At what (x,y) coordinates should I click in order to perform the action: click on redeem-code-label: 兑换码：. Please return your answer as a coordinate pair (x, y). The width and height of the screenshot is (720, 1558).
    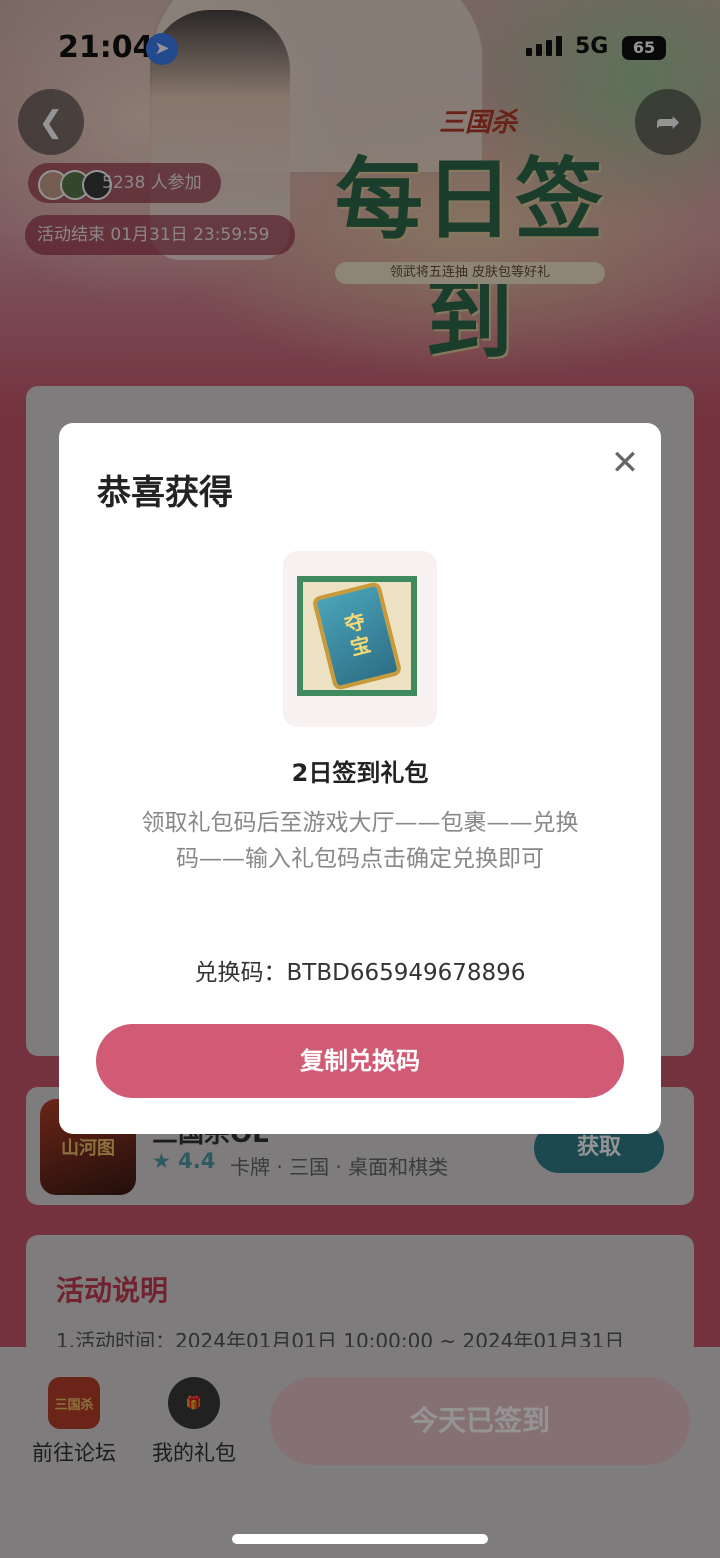
    Looking at the image, I should click on (240, 973).